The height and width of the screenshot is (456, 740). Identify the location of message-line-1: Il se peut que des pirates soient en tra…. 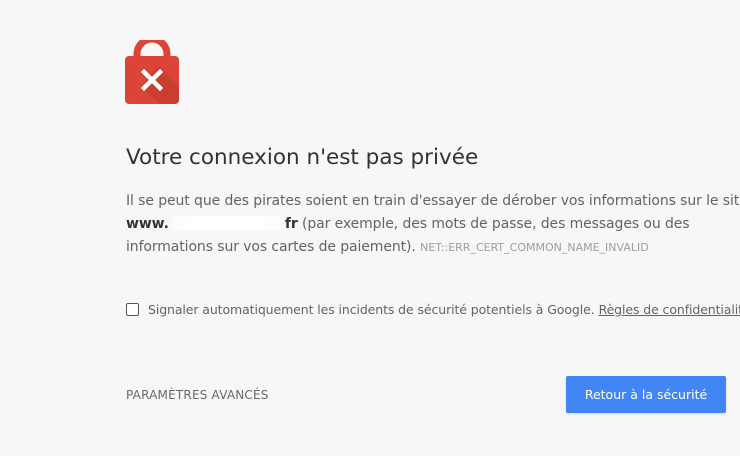
(433, 201).